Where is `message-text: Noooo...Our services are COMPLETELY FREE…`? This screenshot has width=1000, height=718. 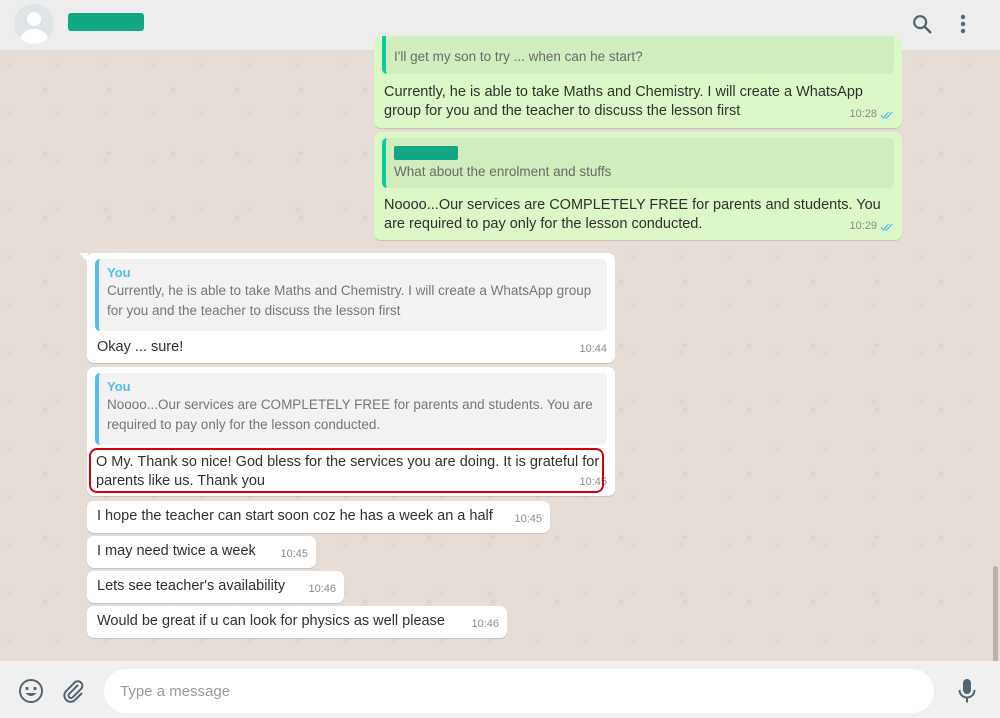 message-text: Noooo...Our services are COMPLETELY FREE… is located at coordinates (632, 214).